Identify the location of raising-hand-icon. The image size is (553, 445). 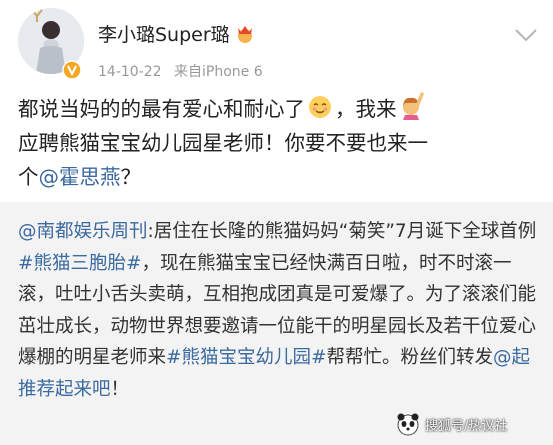
(413, 106).